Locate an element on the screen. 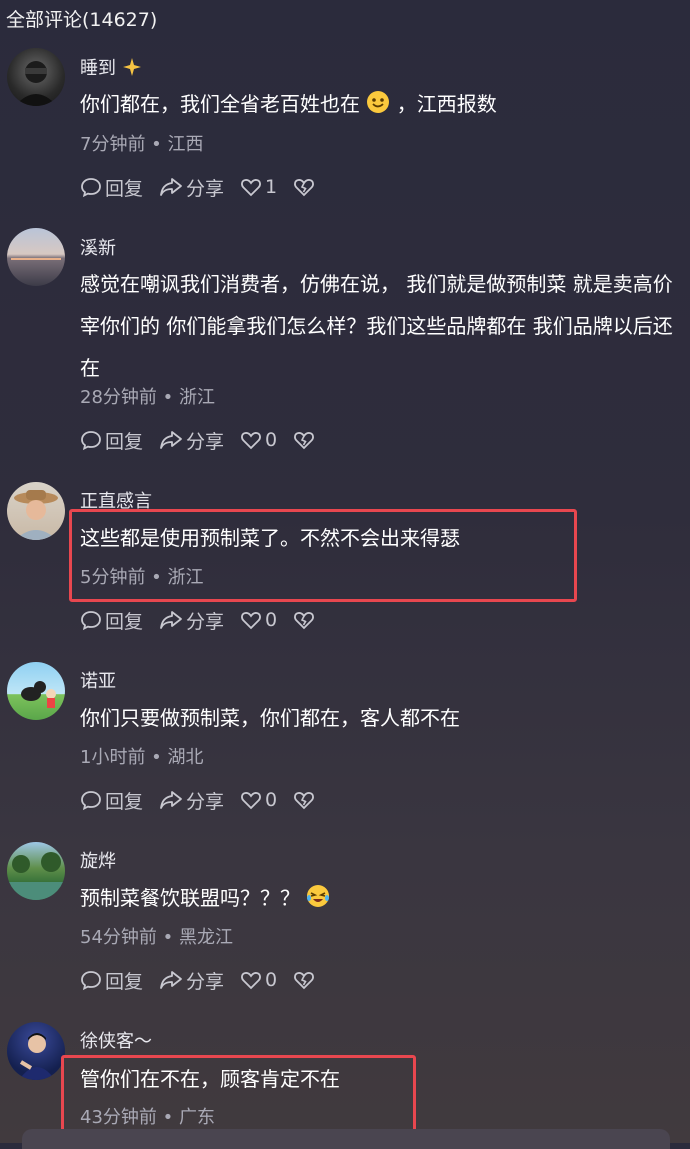  username: 旋烨 is located at coordinates (98, 860).